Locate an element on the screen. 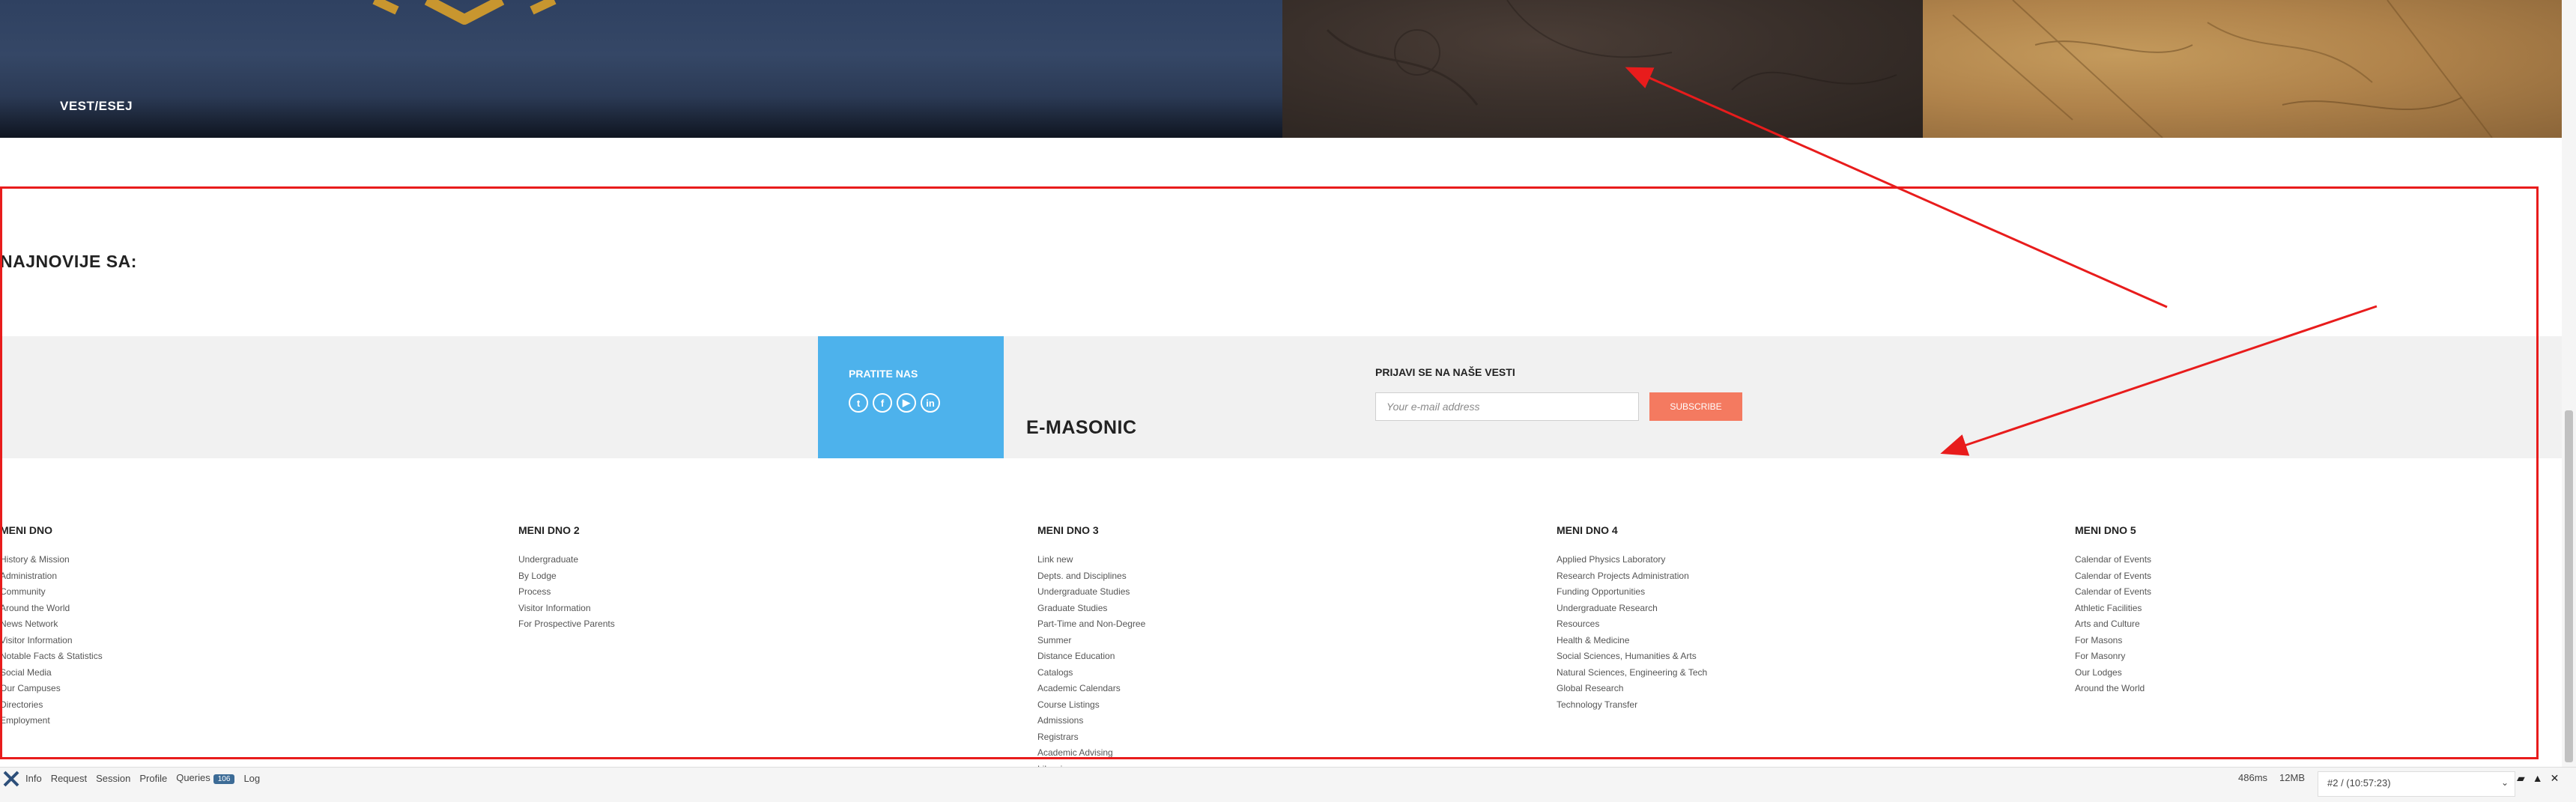 Image resolution: width=2576 pixels, height=802 pixels. debug-controls: ▰ ▲ ✕ is located at coordinates (2538, 778).